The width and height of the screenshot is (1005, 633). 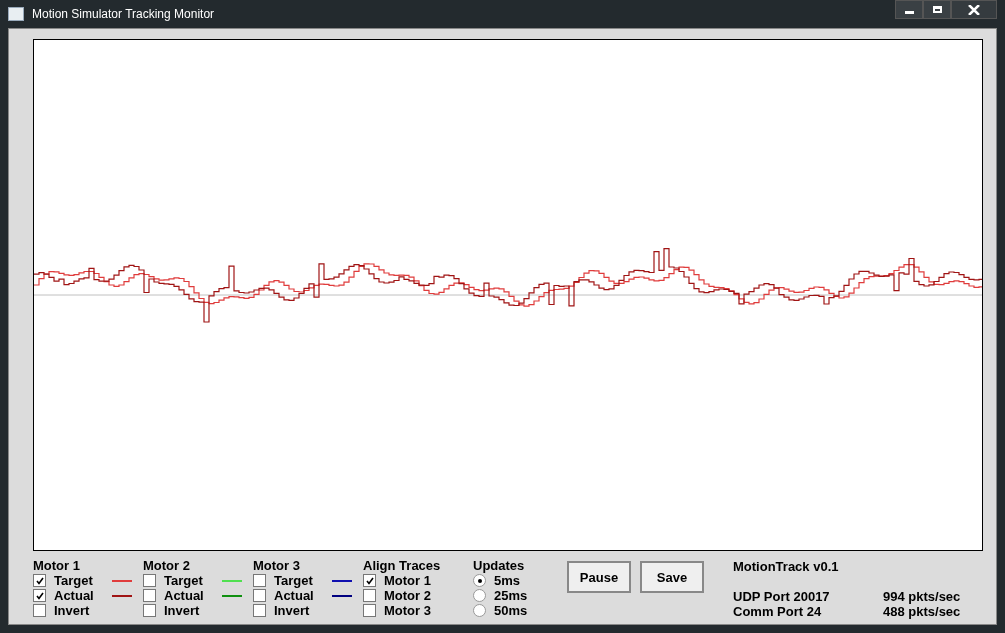 I want to click on close-button, so click(x=974, y=9).